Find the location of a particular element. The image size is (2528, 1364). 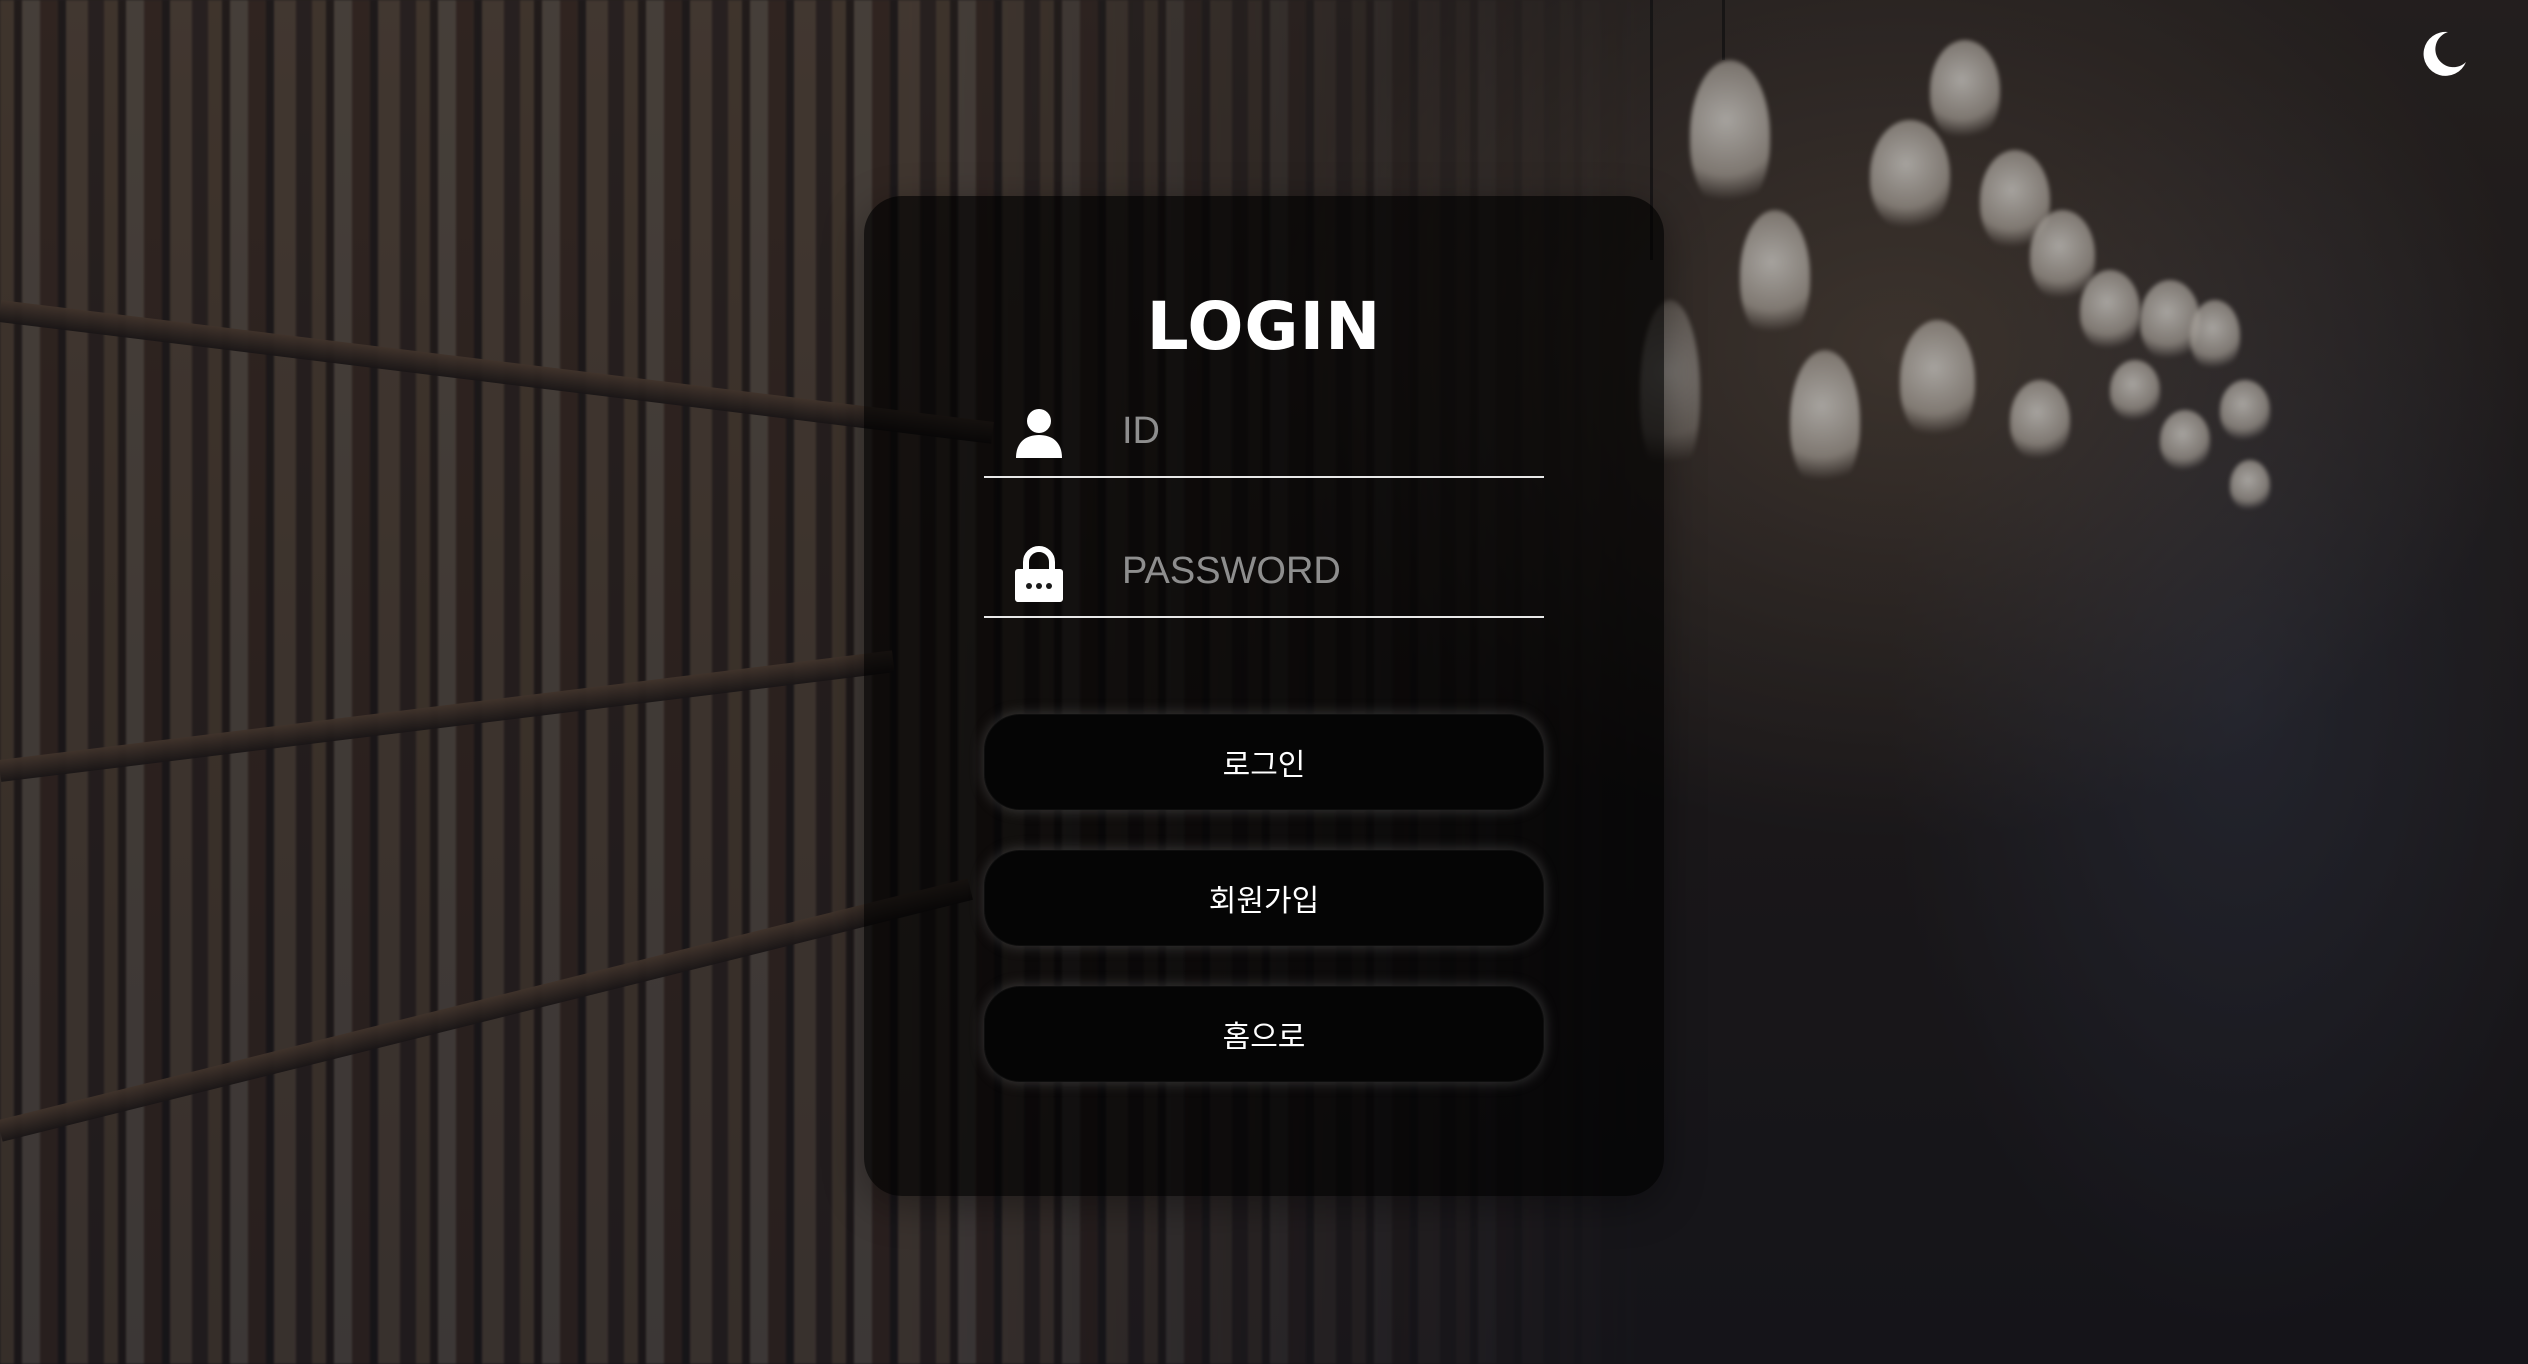

signup-button: 회원가입 is located at coordinates (1264, 898).